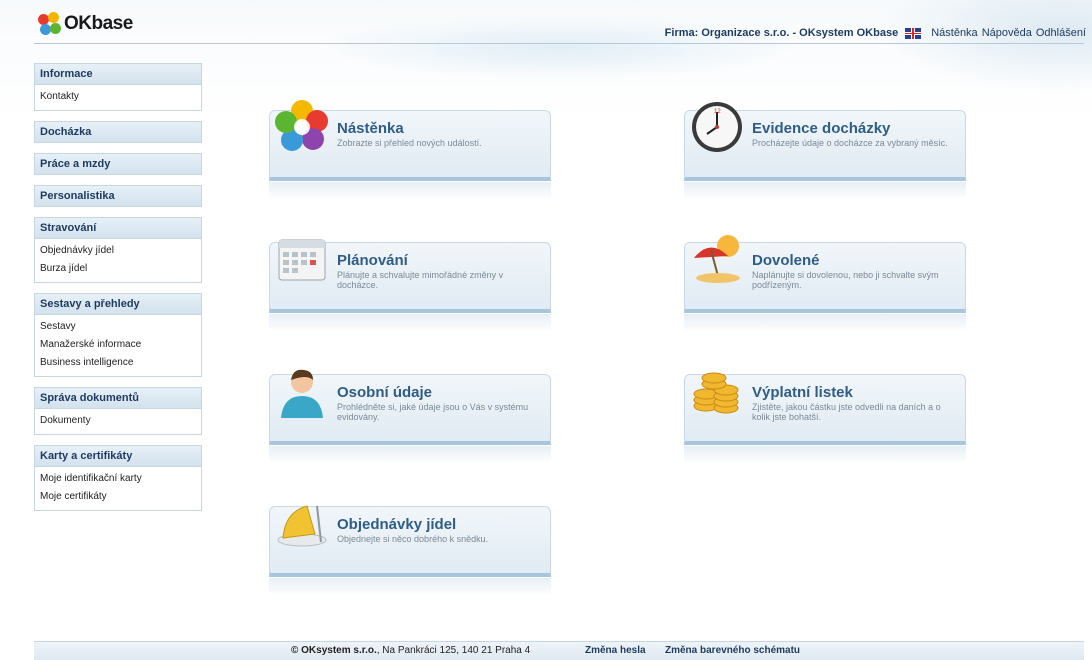  Describe the element at coordinates (821, 128) in the screenshot. I see `tile-title: Evidence docházky` at that location.